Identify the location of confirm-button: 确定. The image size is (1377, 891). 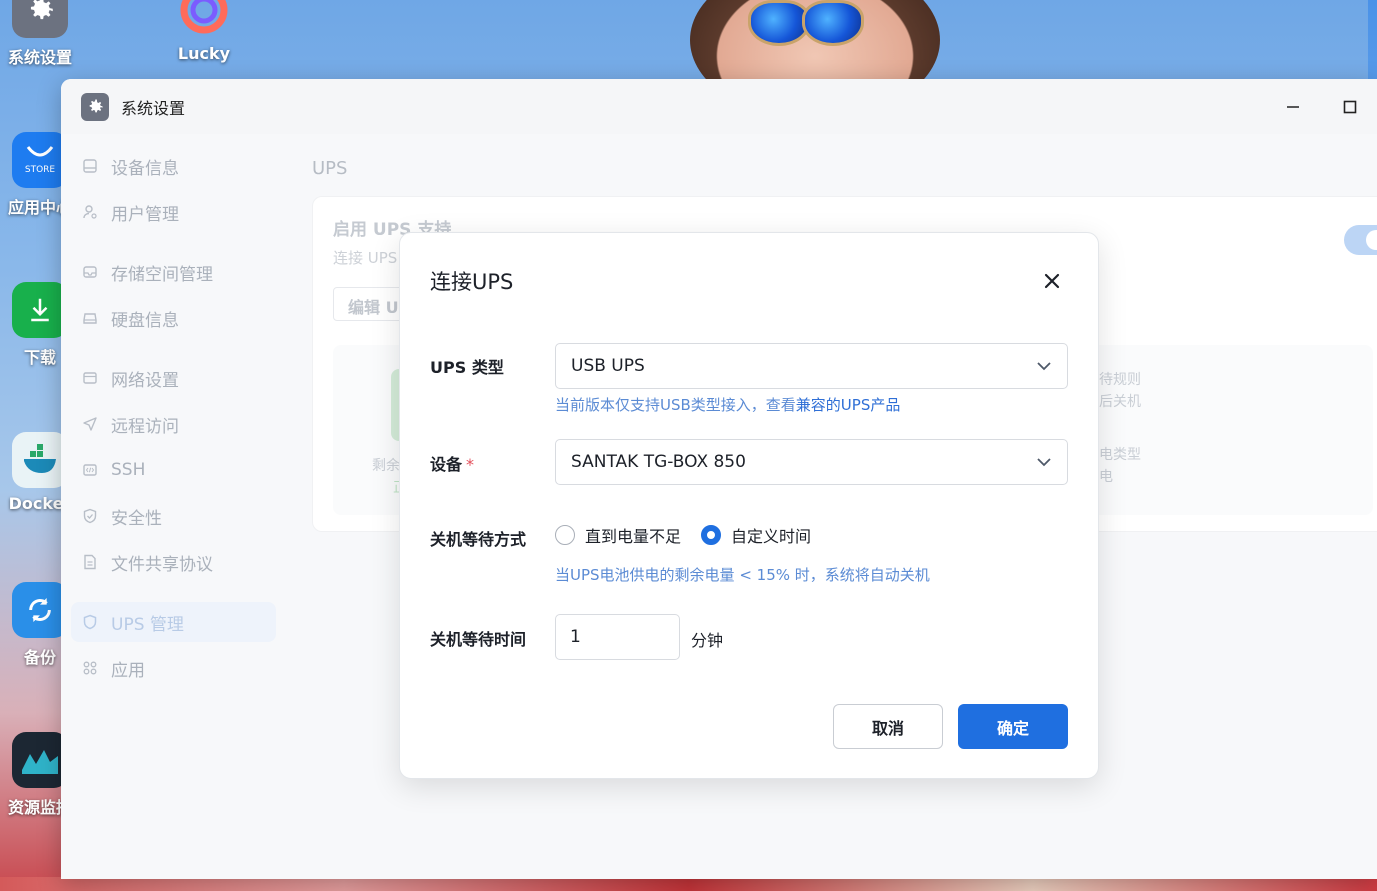
(1013, 726).